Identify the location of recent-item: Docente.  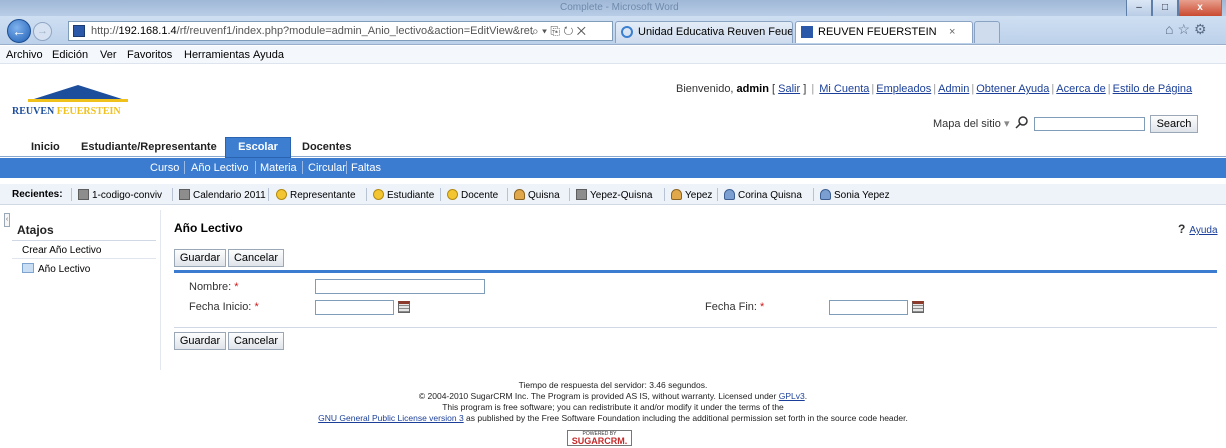
(472, 195).